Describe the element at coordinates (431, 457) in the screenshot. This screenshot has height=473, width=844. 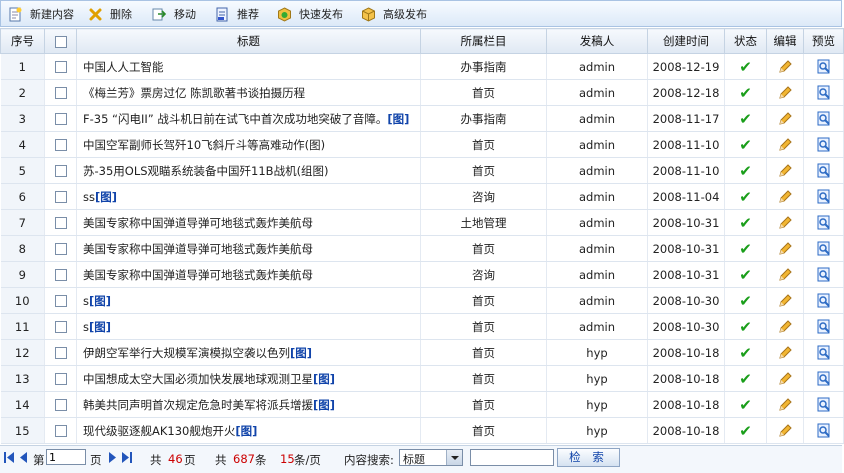
I see `search-field-select: 标题` at that location.